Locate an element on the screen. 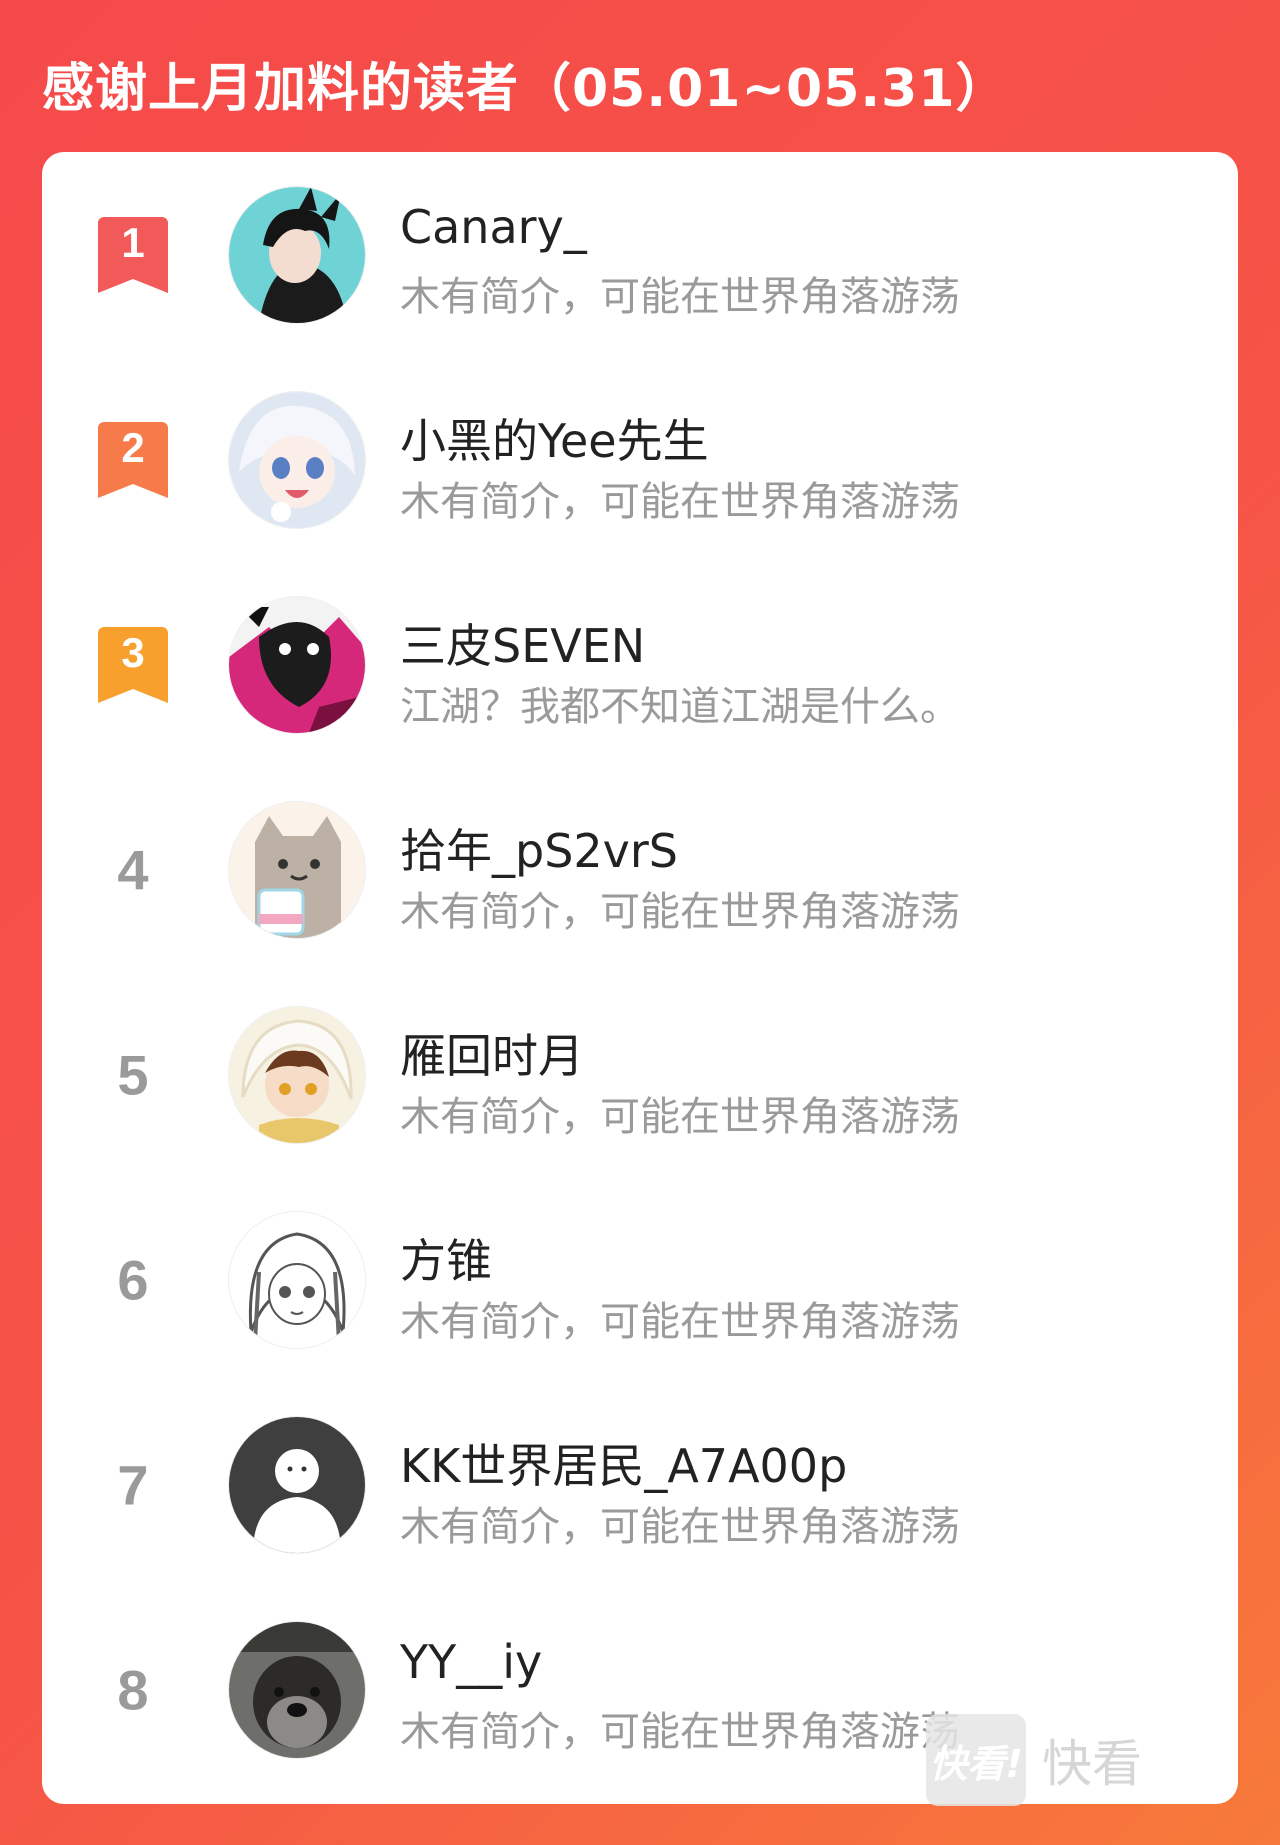  reader-name: 方锥 is located at coordinates (446, 1258).